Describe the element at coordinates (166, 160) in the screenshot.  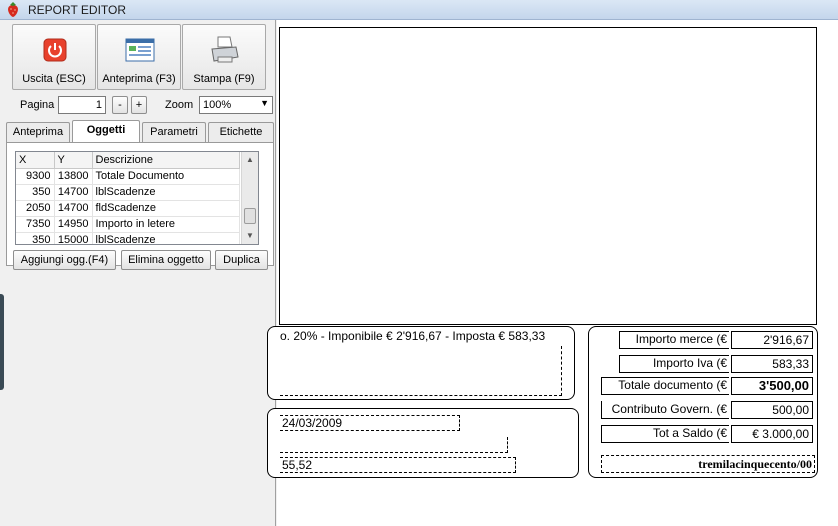
I see `column-header-descrizione: Descrizione` at that location.